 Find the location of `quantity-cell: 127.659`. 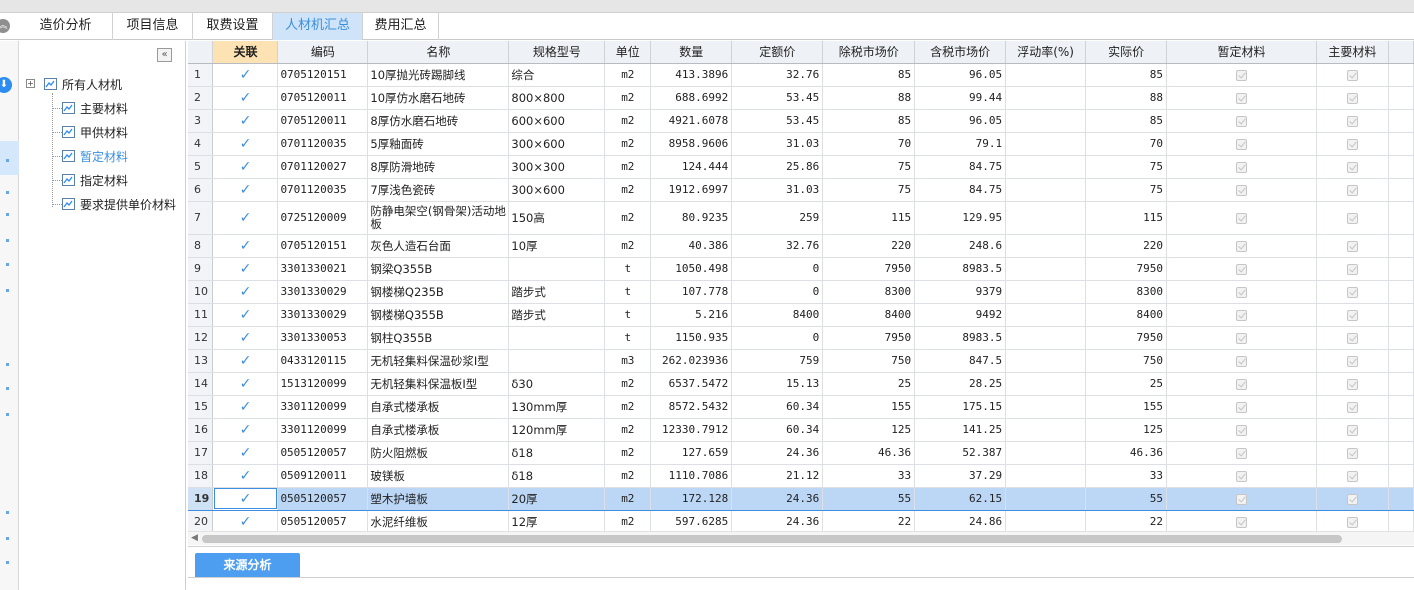

quantity-cell: 127.659 is located at coordinates (691, 453).